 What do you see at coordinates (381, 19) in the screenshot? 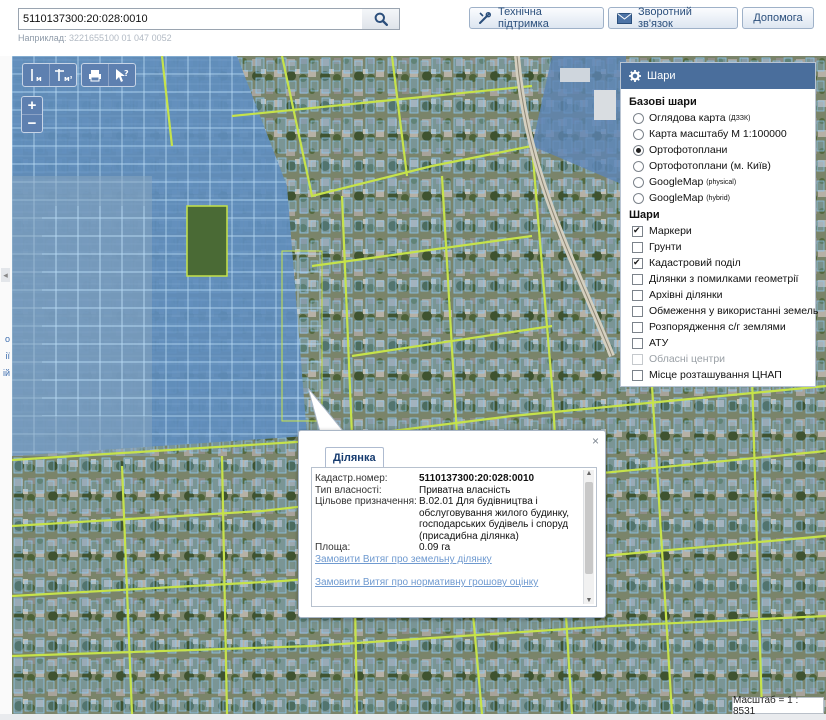
I see `search-button` at bounding box center [381, 19].